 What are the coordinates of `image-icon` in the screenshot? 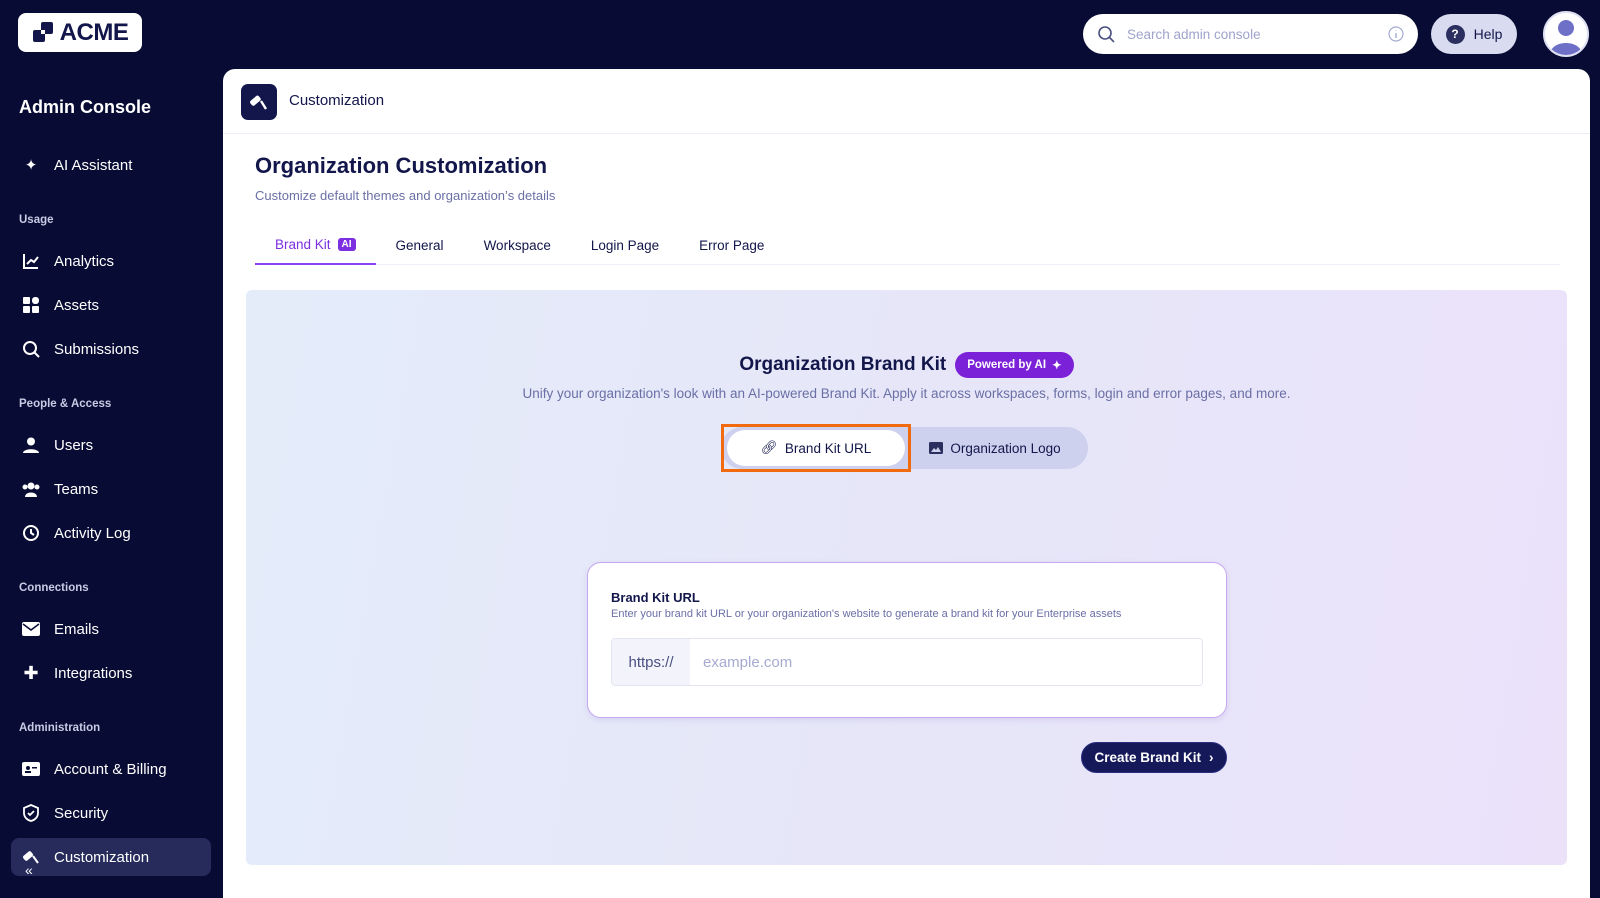 It's located at (936, 448).